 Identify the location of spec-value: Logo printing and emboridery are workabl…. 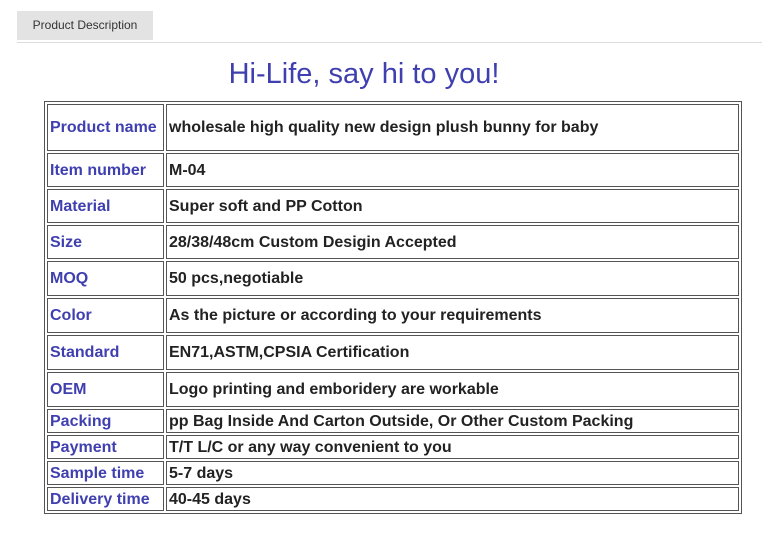
(452, 389).